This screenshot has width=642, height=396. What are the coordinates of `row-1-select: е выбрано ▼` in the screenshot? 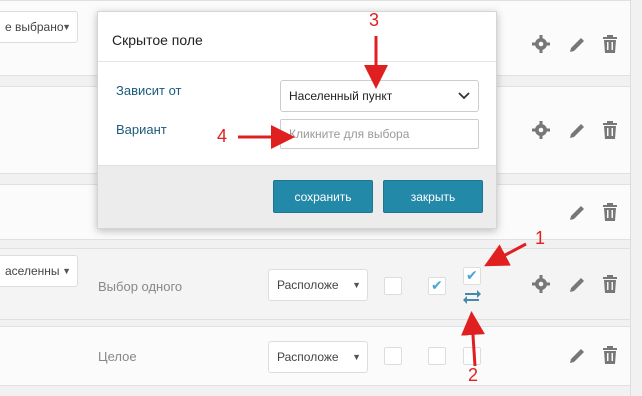 It's located at (39, 27).